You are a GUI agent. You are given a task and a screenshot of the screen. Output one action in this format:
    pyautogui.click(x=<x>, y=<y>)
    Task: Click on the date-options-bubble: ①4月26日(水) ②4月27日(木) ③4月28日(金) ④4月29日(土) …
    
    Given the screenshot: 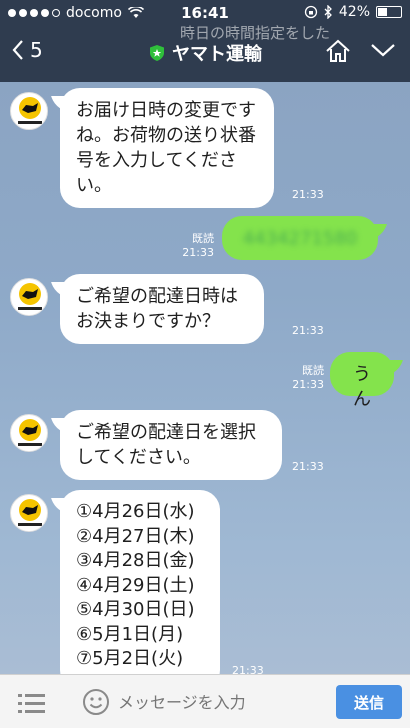 What is the action you would take?
    pyautogui.click(x=140, y=590)
    